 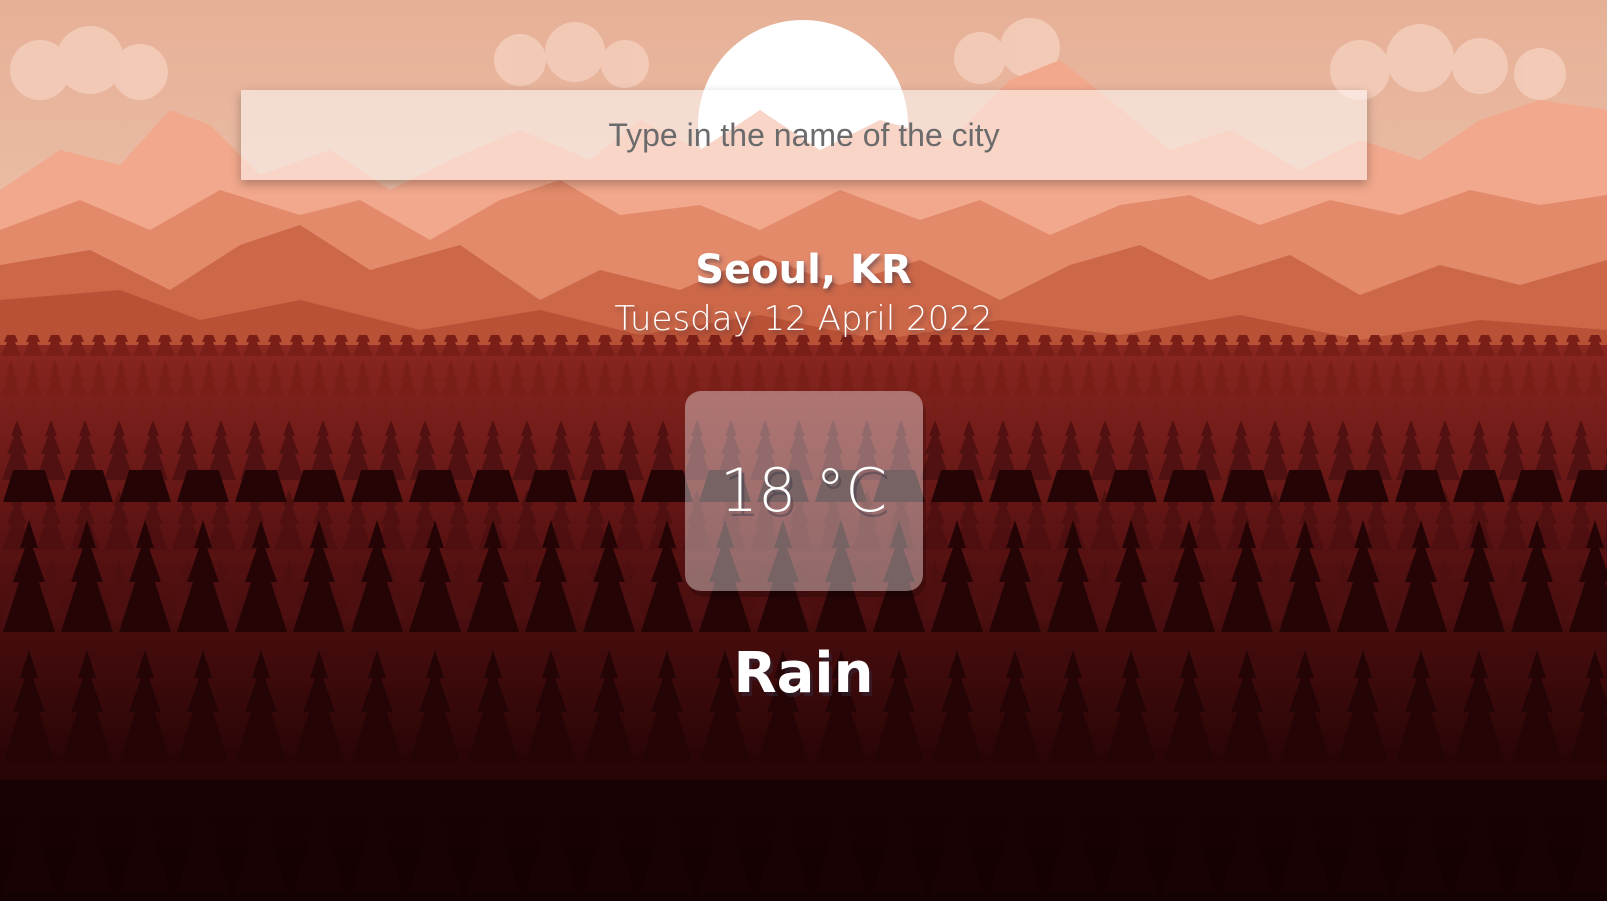 I want to click on weather-condition: Rain, so click(x=803, y=673).